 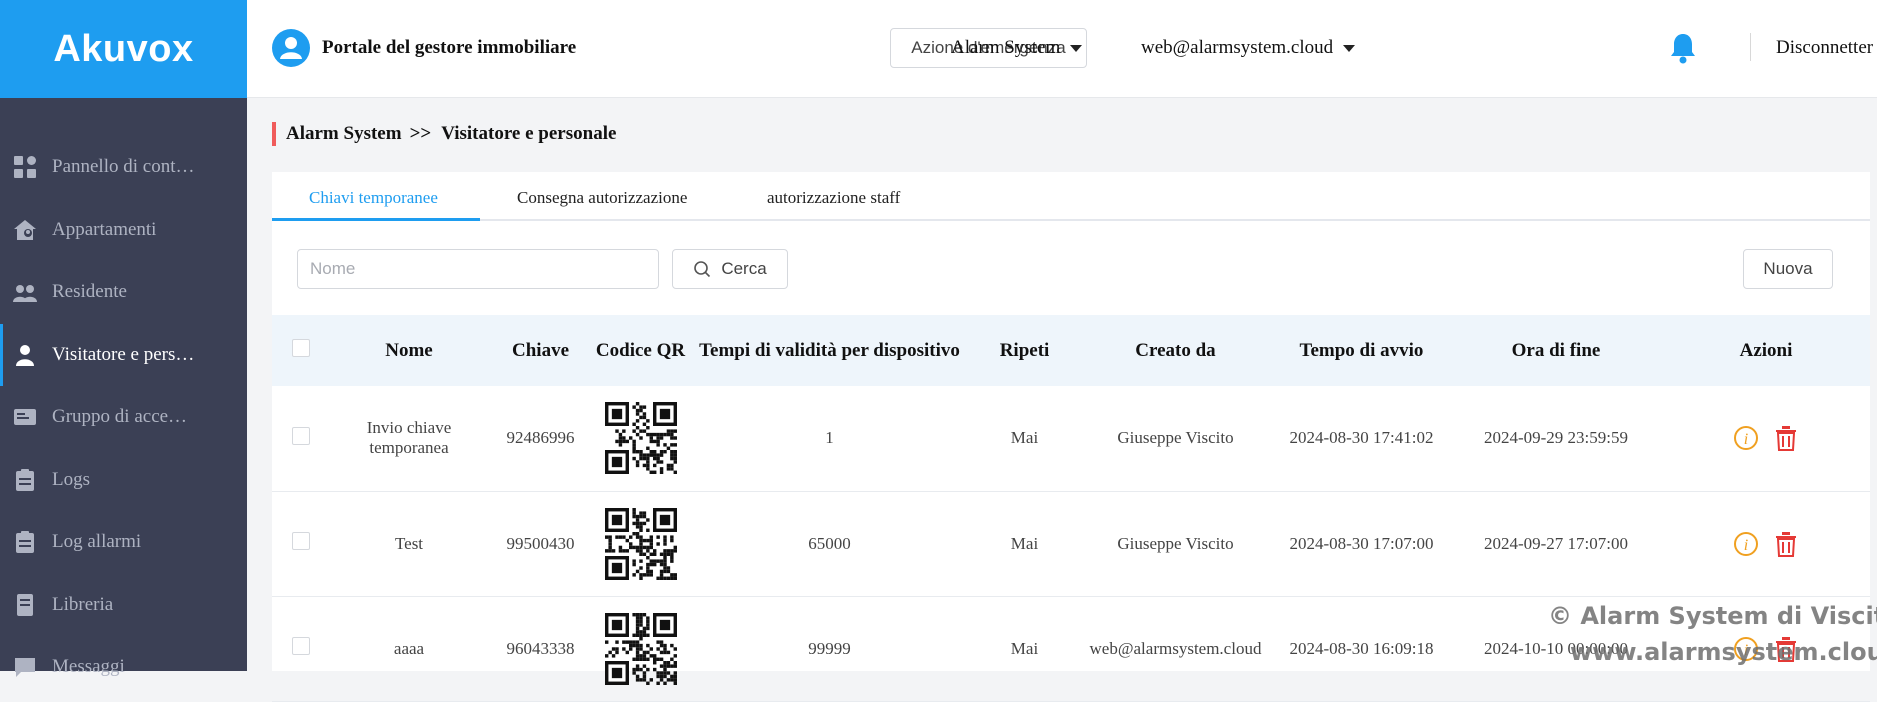 What do you see at coordinates (291, 48) in the screenshot?
I see `user-avatar-icon` at bounding box center [291, 48].